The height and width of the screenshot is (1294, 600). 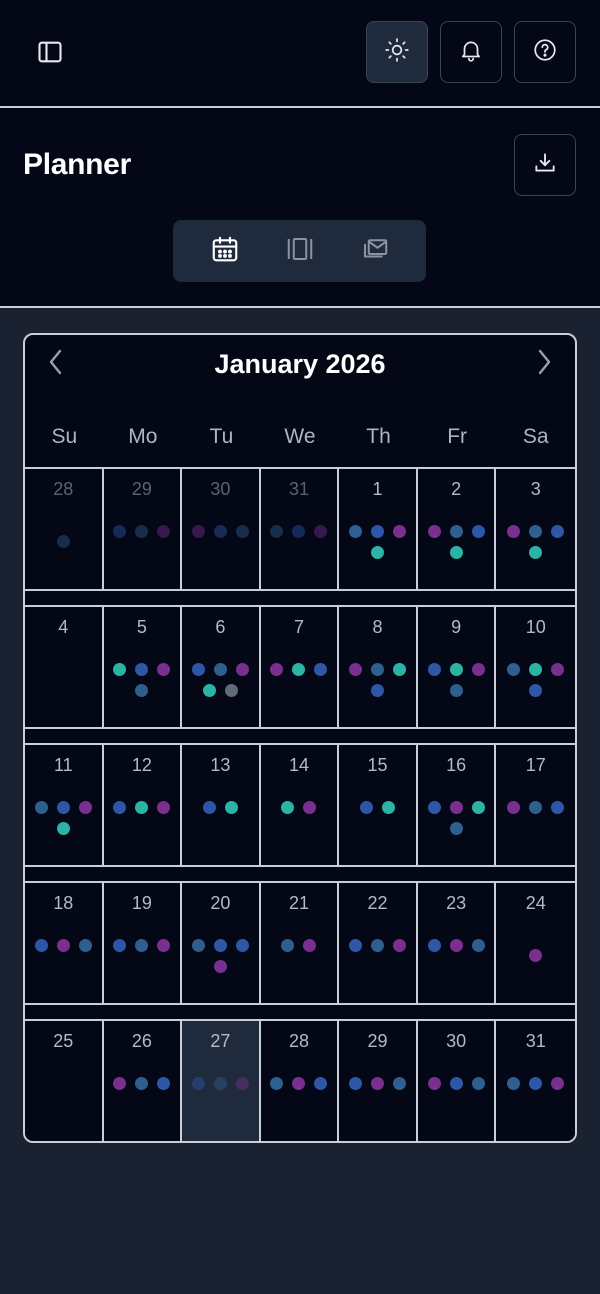 I want to click on day-cell: 22, so click(x=378, y=943).